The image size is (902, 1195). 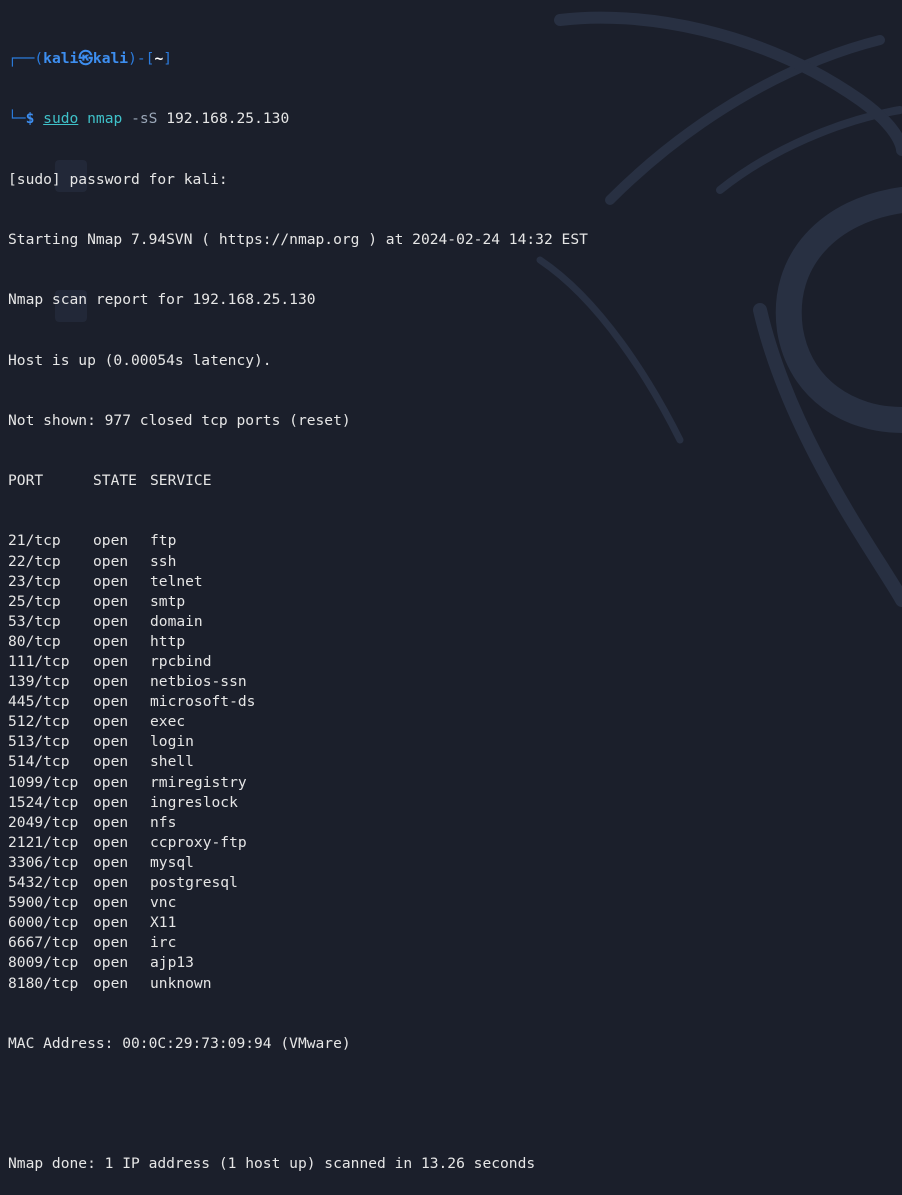 What do you see at coordinates (451, 923) in the screenshot?
I see `port-row: 6000/tcp open X11` at bounding box center [451, 923].